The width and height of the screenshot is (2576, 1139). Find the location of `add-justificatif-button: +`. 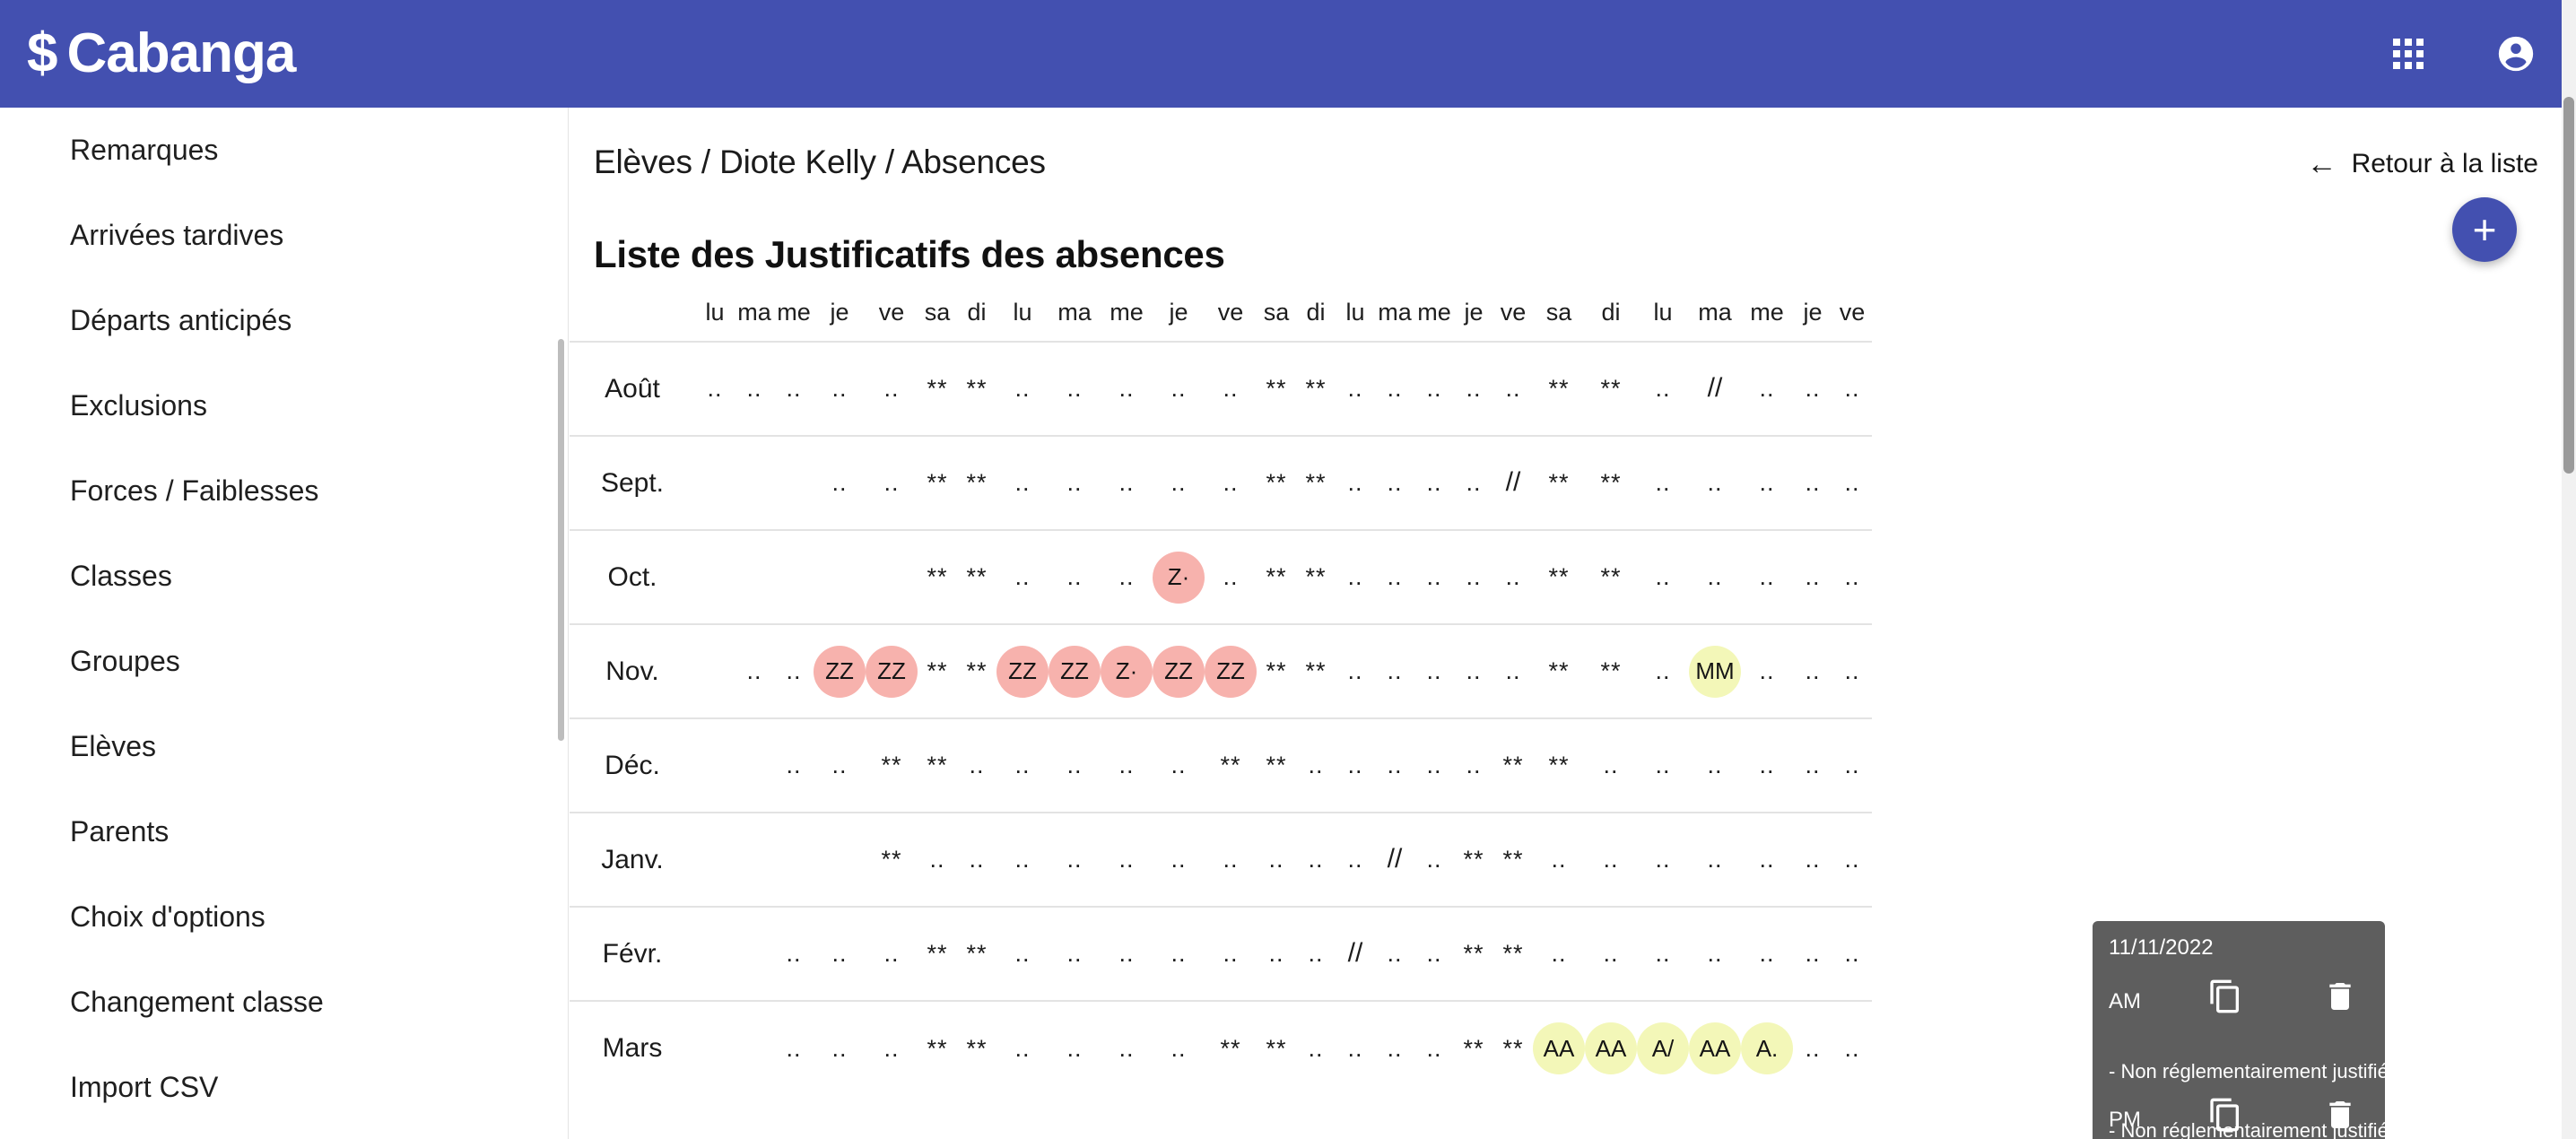

add-justificatif-button: + is located at coordinates (2484, 230).